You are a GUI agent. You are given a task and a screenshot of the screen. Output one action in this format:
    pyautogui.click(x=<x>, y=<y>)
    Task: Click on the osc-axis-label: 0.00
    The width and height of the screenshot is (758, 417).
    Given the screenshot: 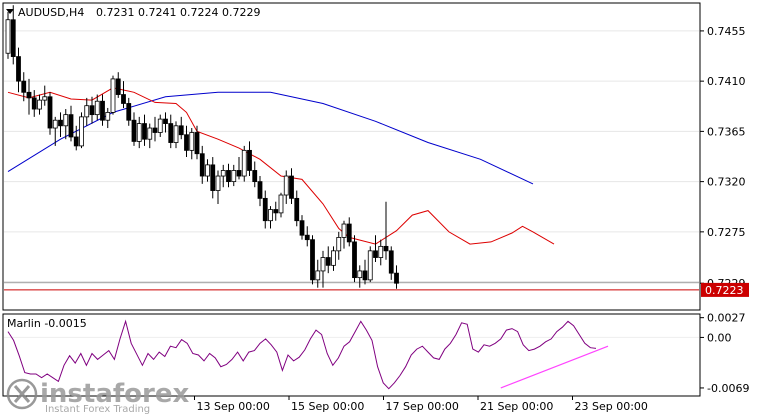 What is the action you would take?
    pyautogui.click(x=719, y=337)
    